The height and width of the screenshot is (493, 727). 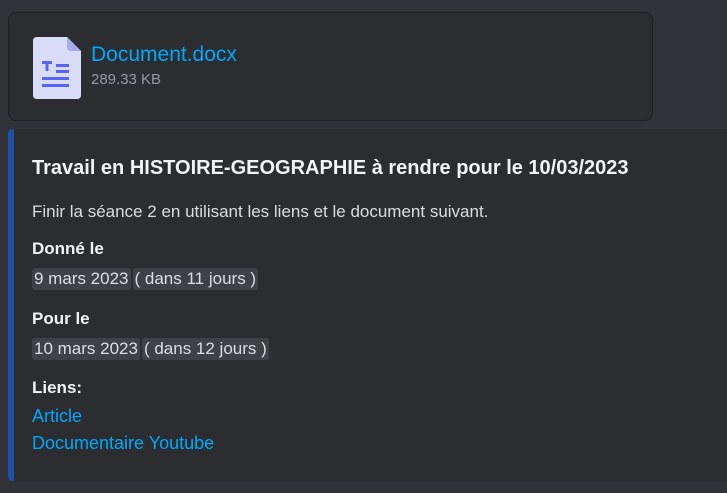 What do you see at coordinates (195, 279) in the screenshot?
I see `timestamp-relative: ( dans 11 jours )` at bounding box center [195, 279].